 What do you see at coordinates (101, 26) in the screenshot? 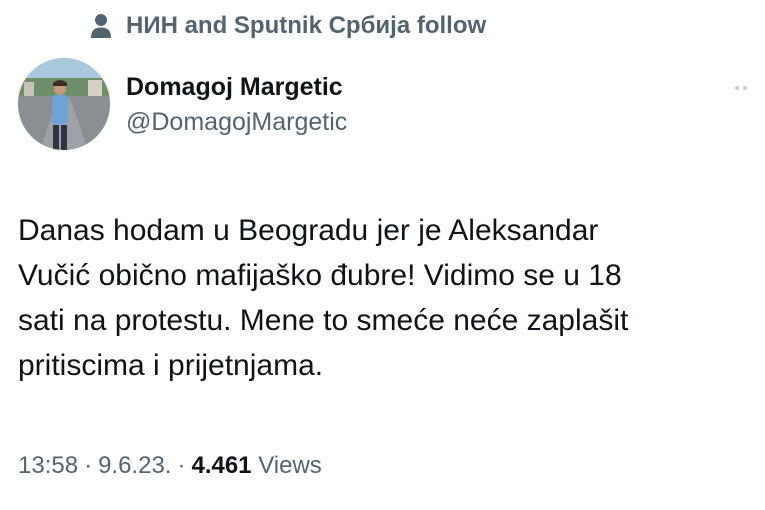
I see `person-icon` at bounding box center [101, 26].